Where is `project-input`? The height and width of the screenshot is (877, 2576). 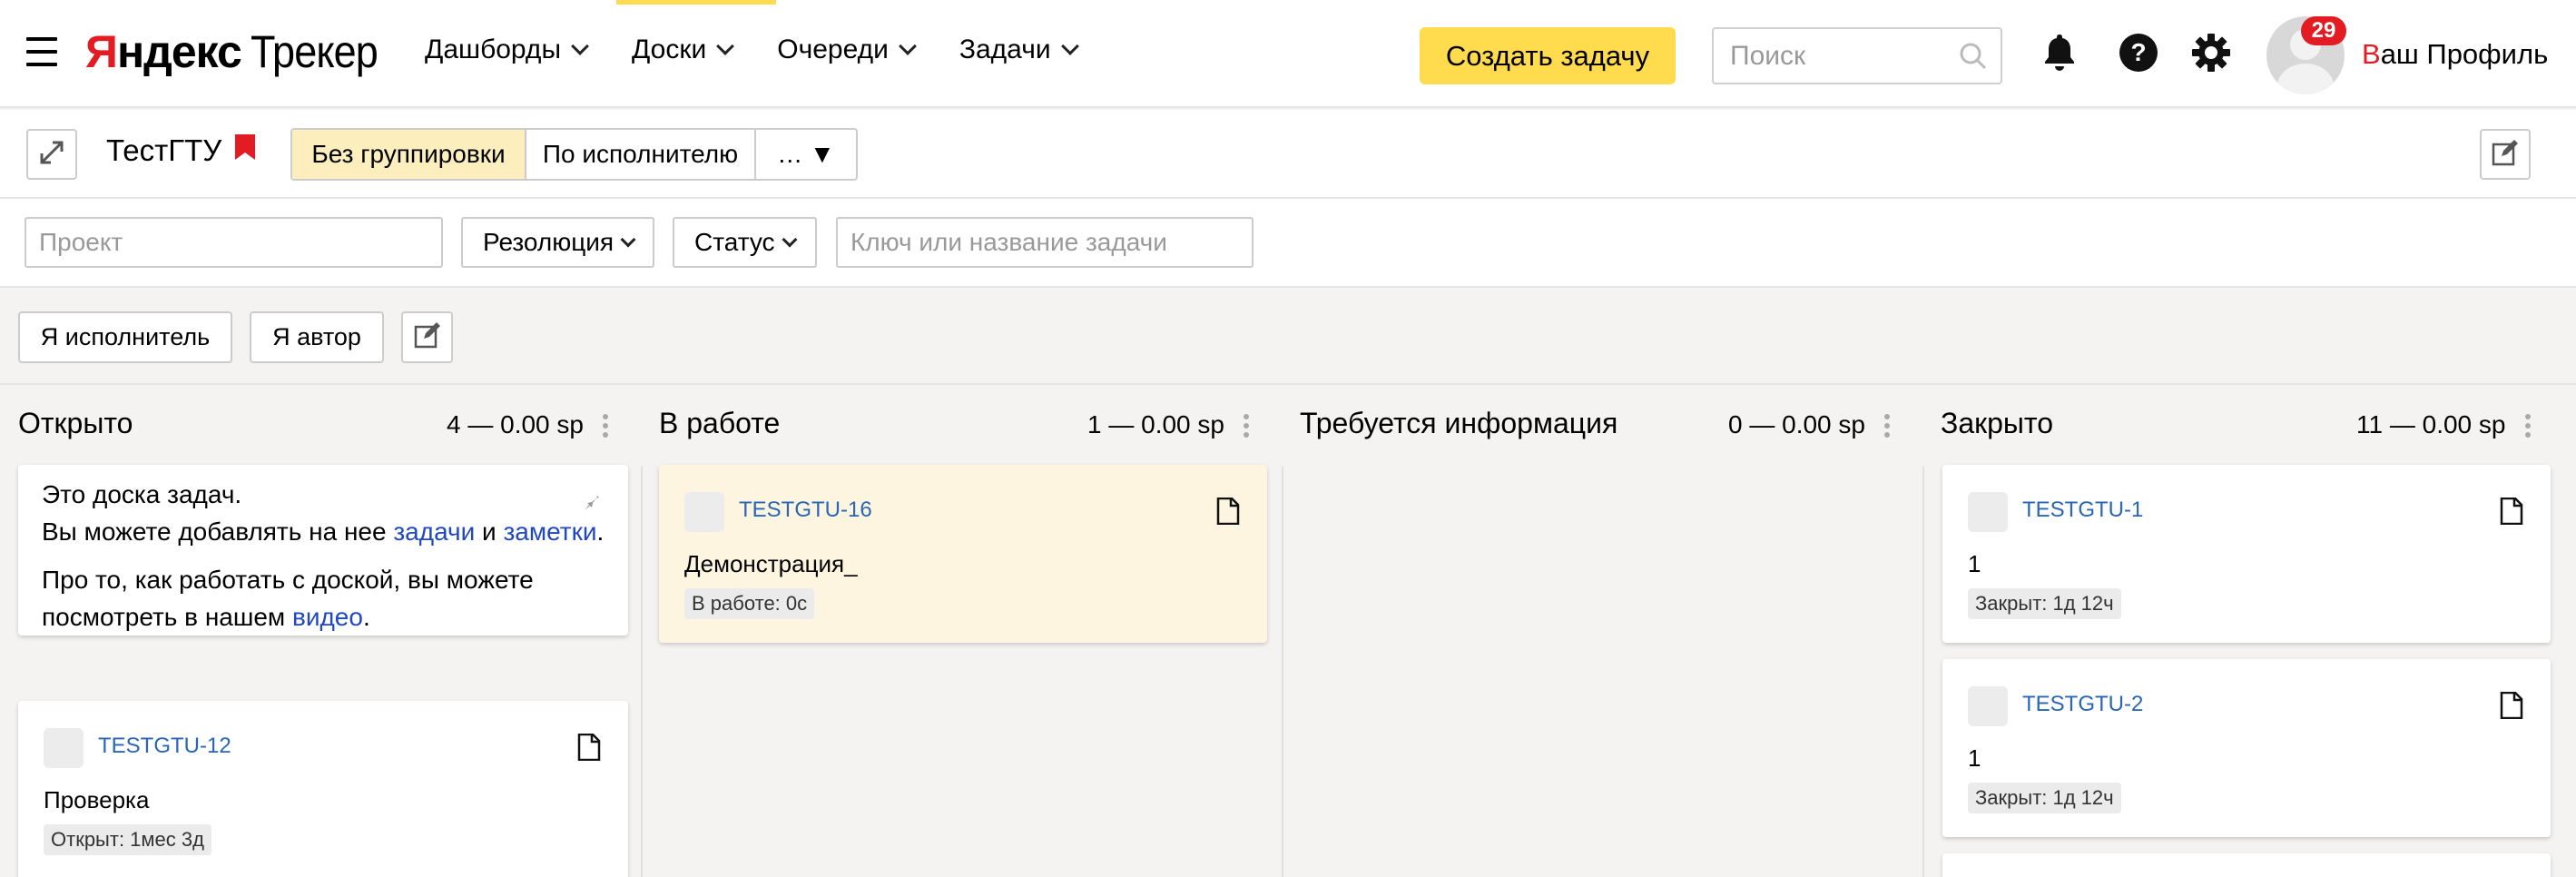 project-input is located at coordinates (233, 242).